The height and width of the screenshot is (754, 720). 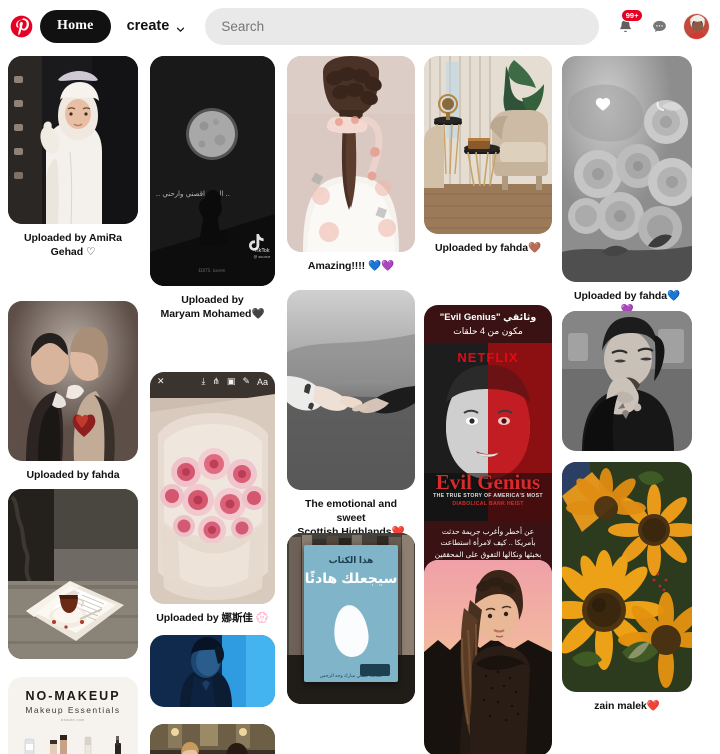 I want to click on svg-text: TikTok, so click(x=261, y=251).